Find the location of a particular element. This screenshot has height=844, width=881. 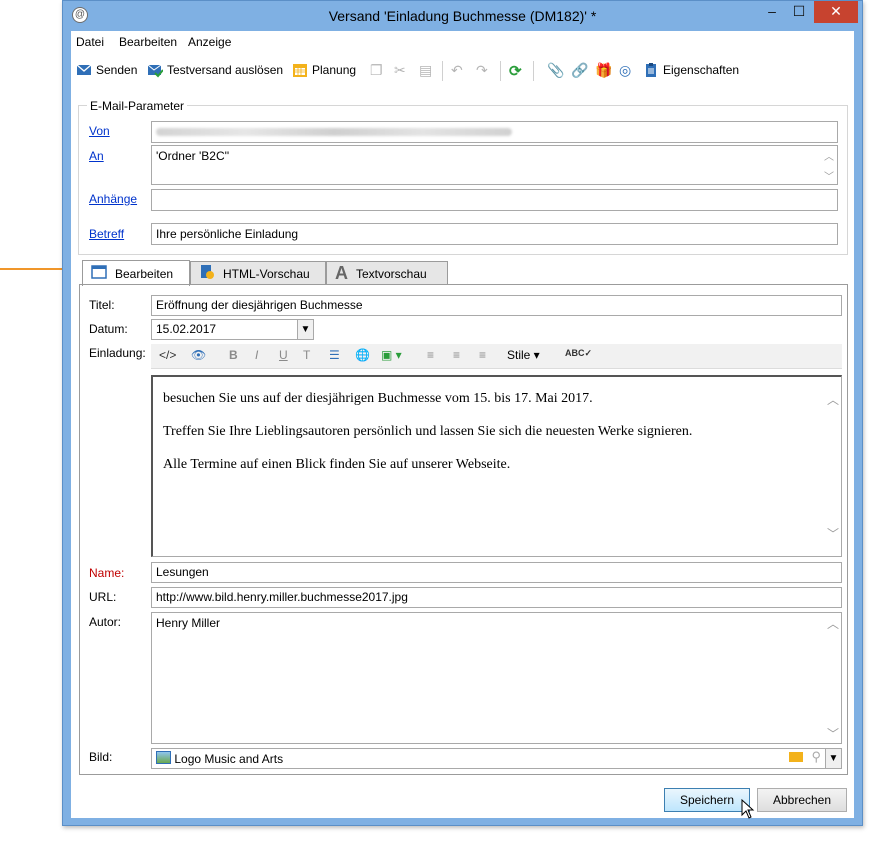

find-icon: 👁 is located at coordinates (198, 355).